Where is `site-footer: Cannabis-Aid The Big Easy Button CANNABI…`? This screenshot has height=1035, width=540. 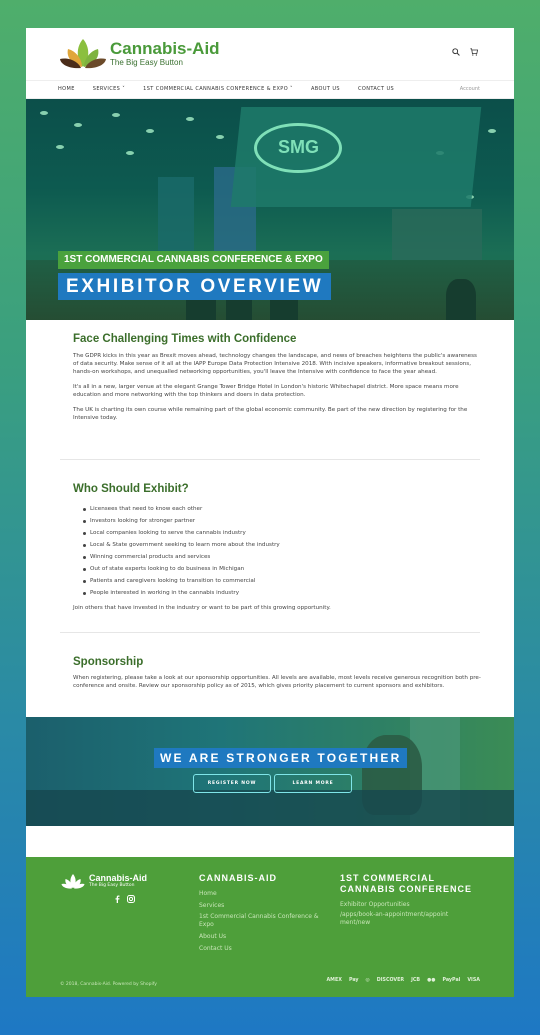 site-footer: Cannabis-Aid The Big Easy Button CANNABI… is located at coordinates (270, 927).